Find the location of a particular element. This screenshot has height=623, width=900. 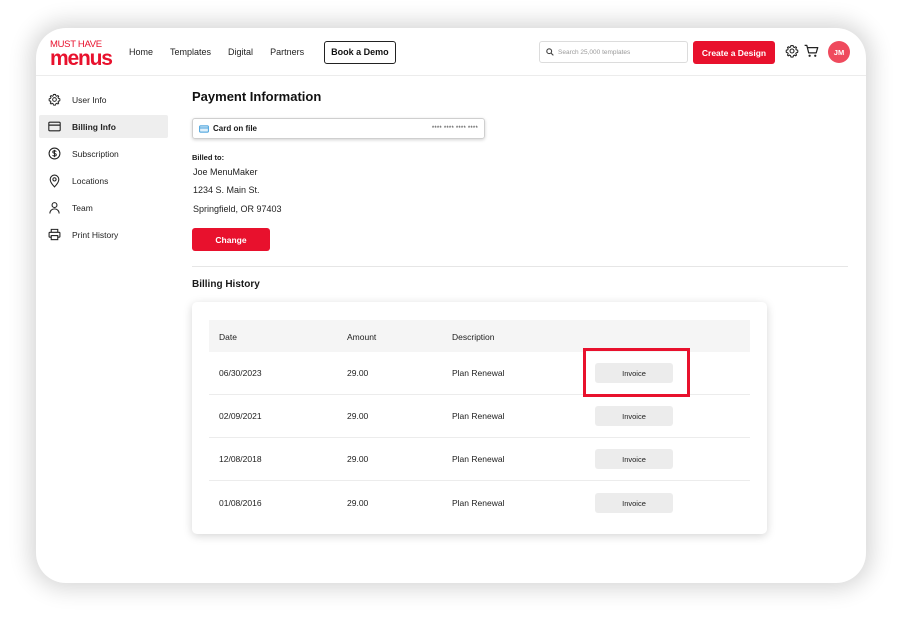

brand-logo: MUST HAVE menus is located at coordinates (82, 54).